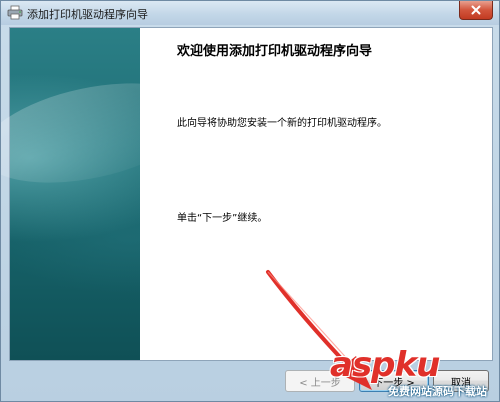  What do you see at coordinates (275, 51) in the screenshot?
I see `page-title: 欢迎使用添加打印机驱动程序向导` at bounding box center [275, 51].